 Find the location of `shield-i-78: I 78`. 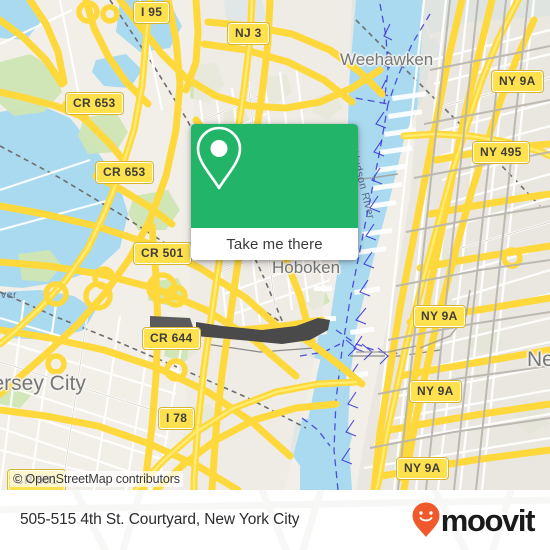

shield-i-78: I 78 is located at coordinates (176, 418).